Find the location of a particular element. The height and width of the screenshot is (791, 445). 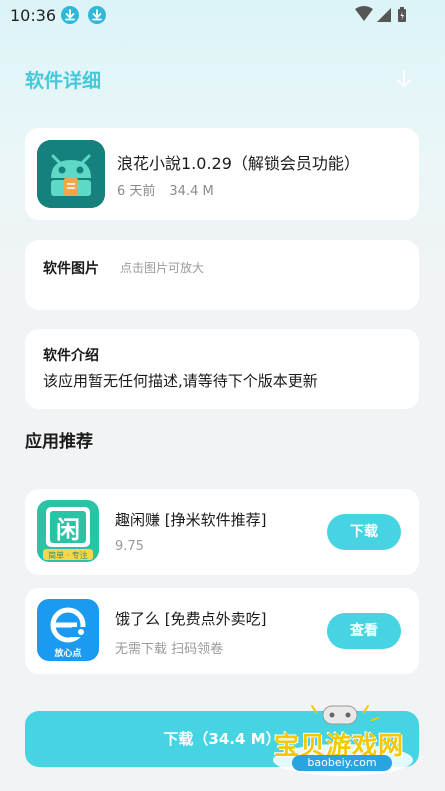

app-age: 6 天前 is located at coordinates (136, 191).